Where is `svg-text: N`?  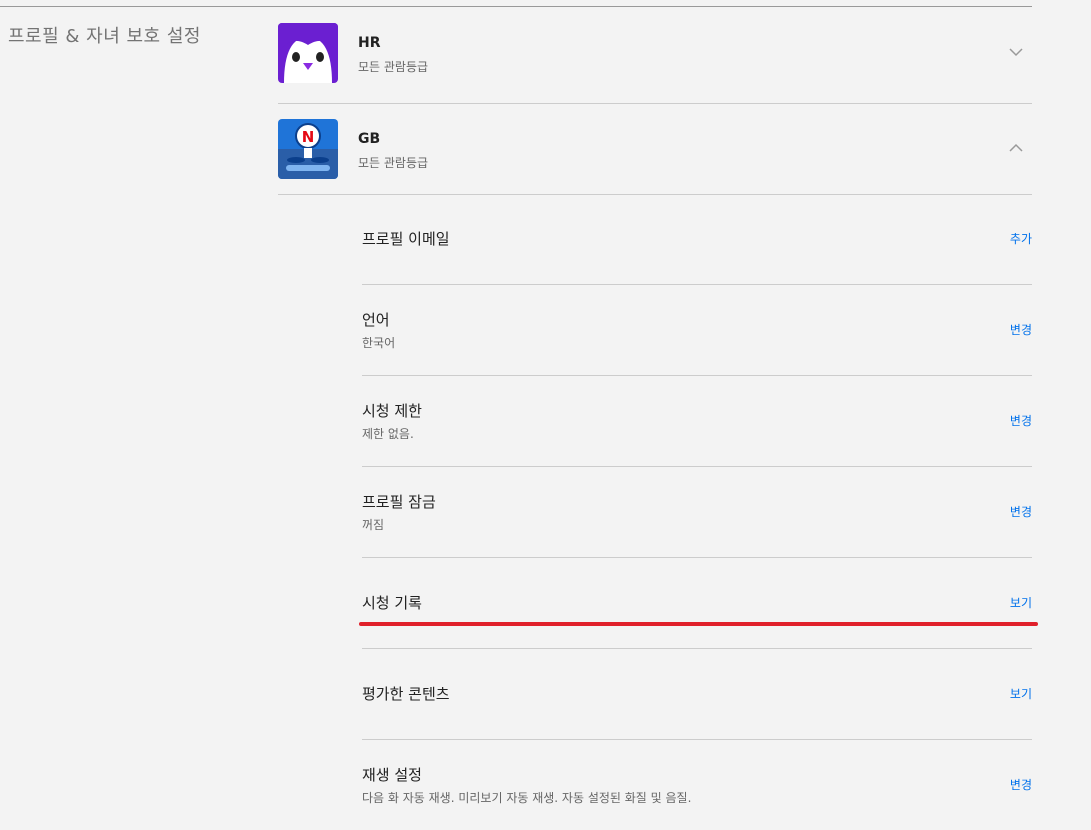 svg-text: N is located at coordinates (308, 137).